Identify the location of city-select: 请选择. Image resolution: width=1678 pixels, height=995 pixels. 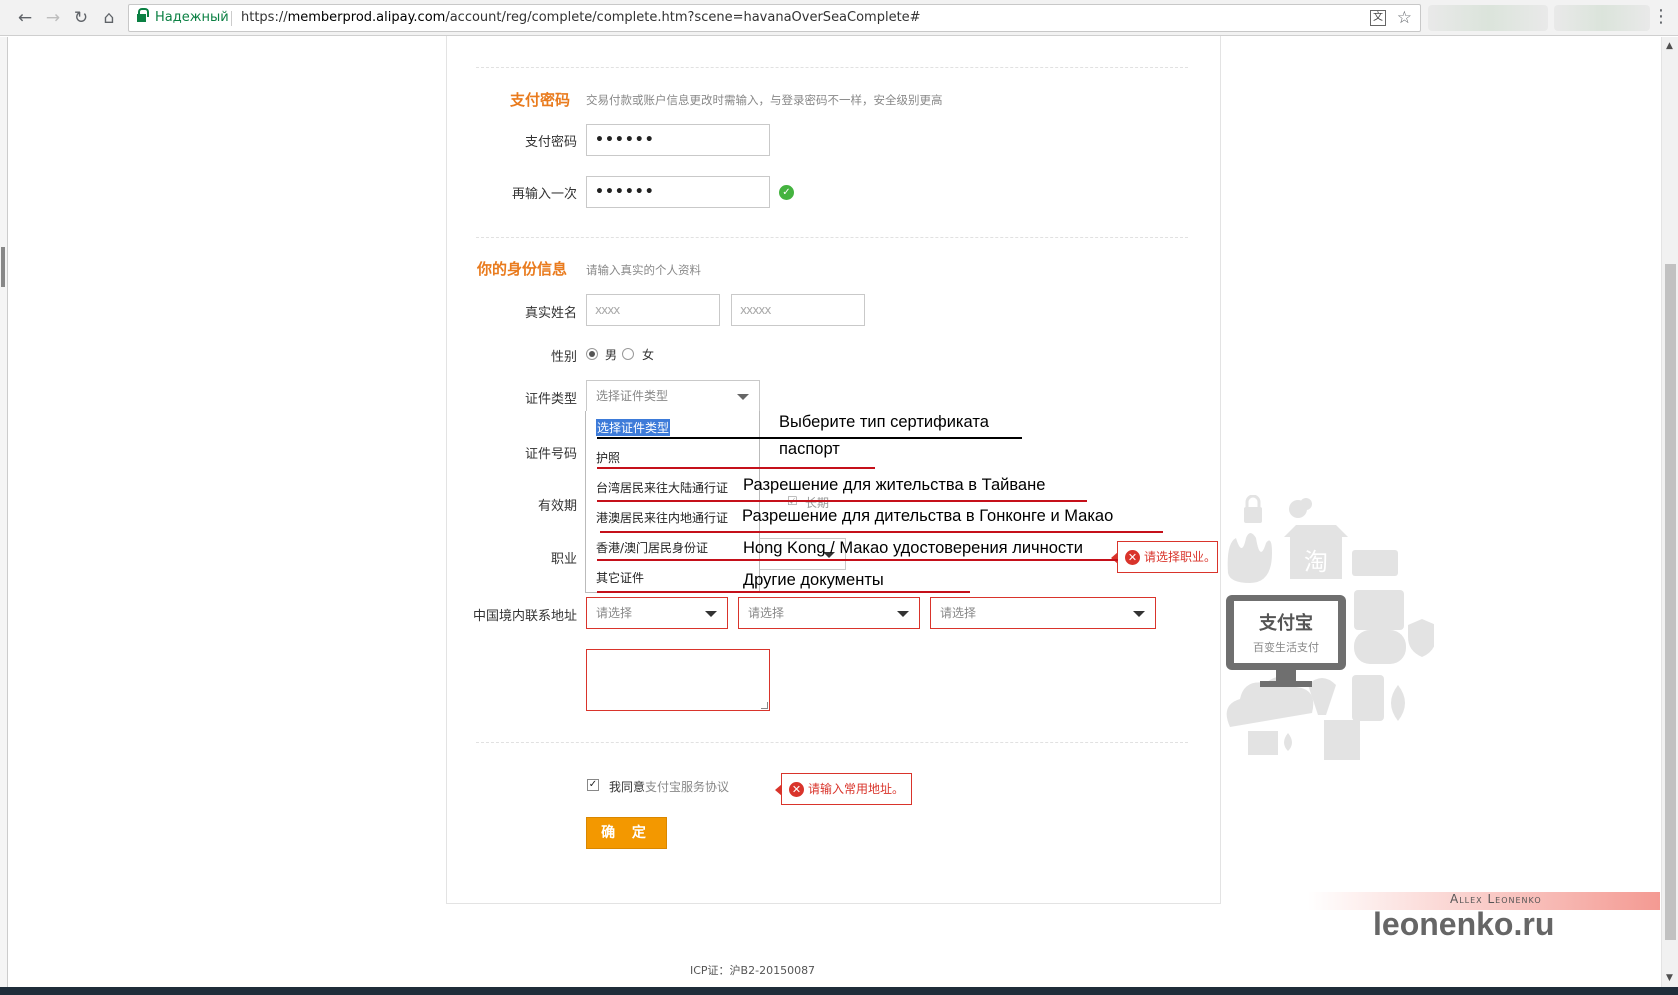
(829, 613).